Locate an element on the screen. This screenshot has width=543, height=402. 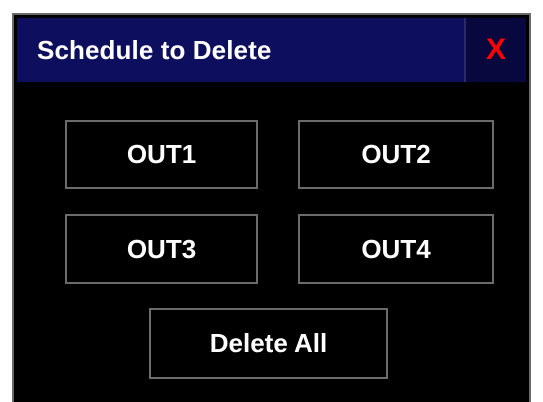
titlebar: Schedule to Delete X is located at coordinates (271, 50).